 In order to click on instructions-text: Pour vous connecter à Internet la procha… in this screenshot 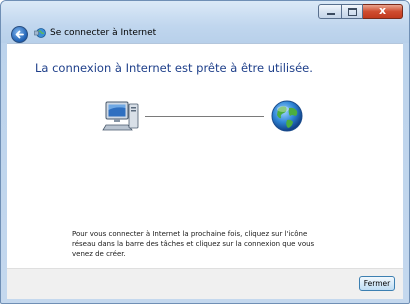, I will do `click(193, 244)`.